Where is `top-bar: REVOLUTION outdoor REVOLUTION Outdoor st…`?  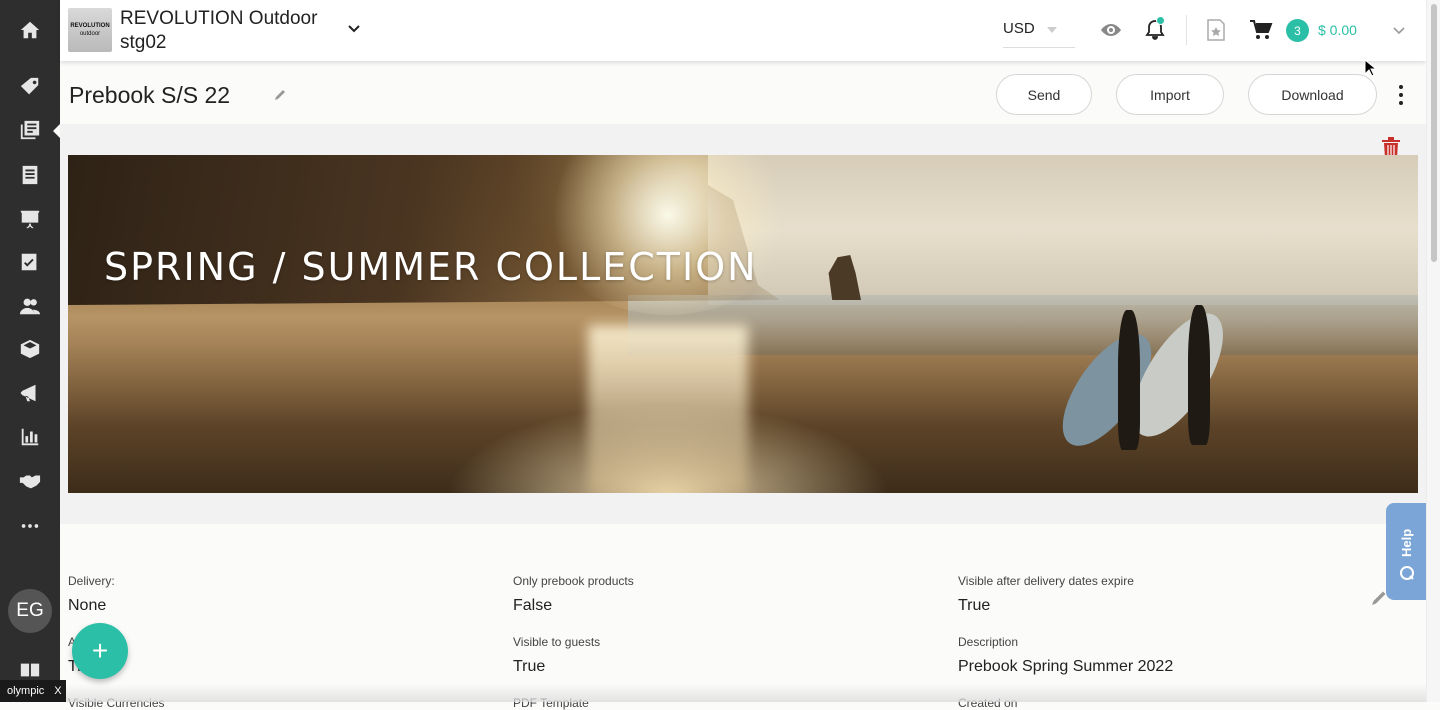
top-bar: REVOLUTION outdoor REVOLUTION Outdoor st… is located at coordinates (743, 30).